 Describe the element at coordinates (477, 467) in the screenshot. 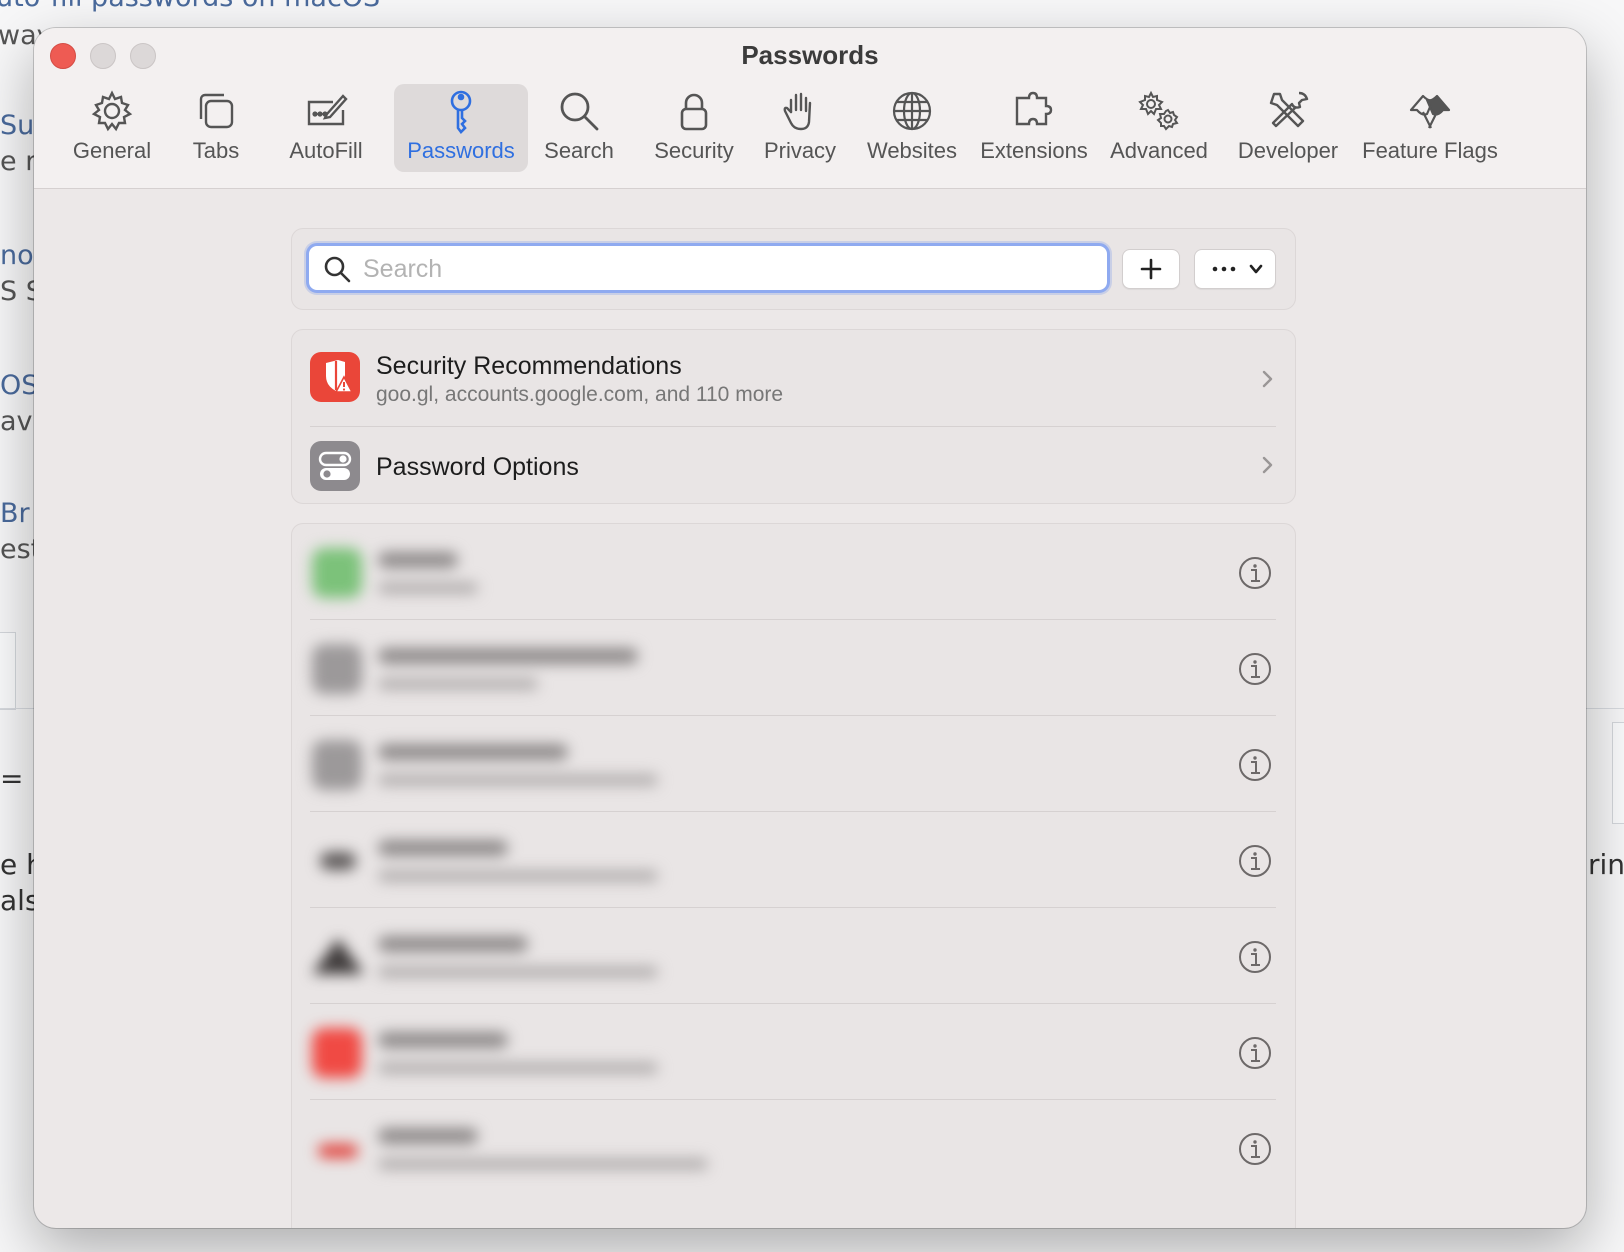

I see `row-title: Password Options` at that location.